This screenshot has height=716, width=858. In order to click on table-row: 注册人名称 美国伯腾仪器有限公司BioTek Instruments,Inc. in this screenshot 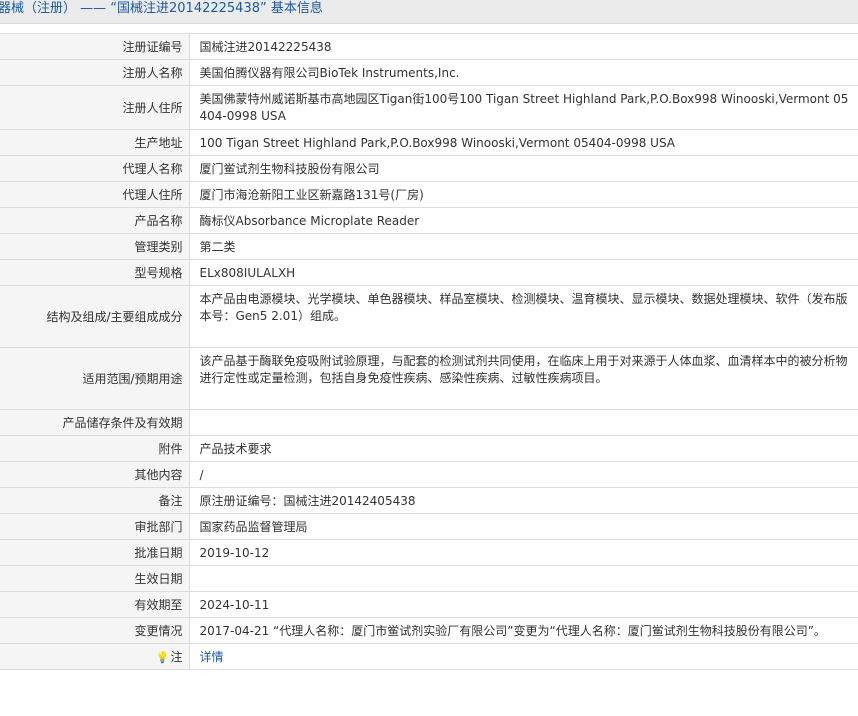, I will do `click(429, 72)`.